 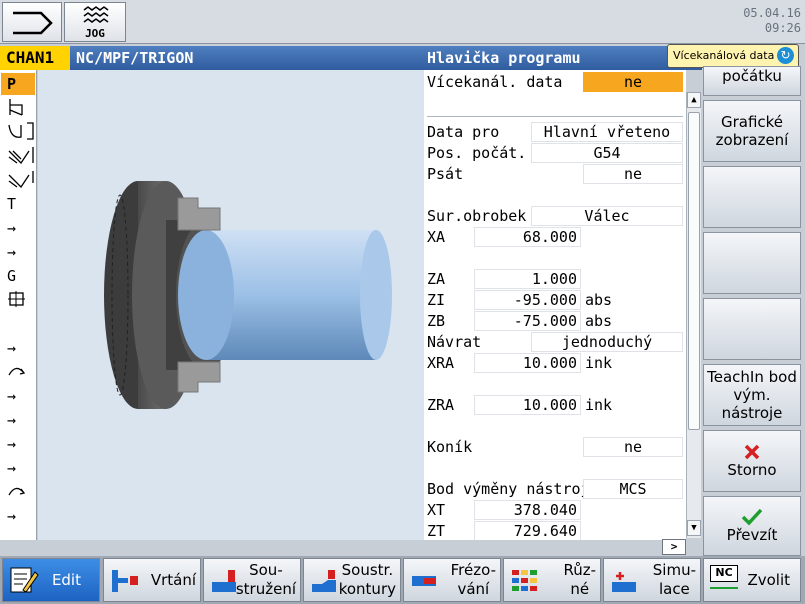 I want to click on turning-button: Sou- stružení, so click(x=252, y=580).